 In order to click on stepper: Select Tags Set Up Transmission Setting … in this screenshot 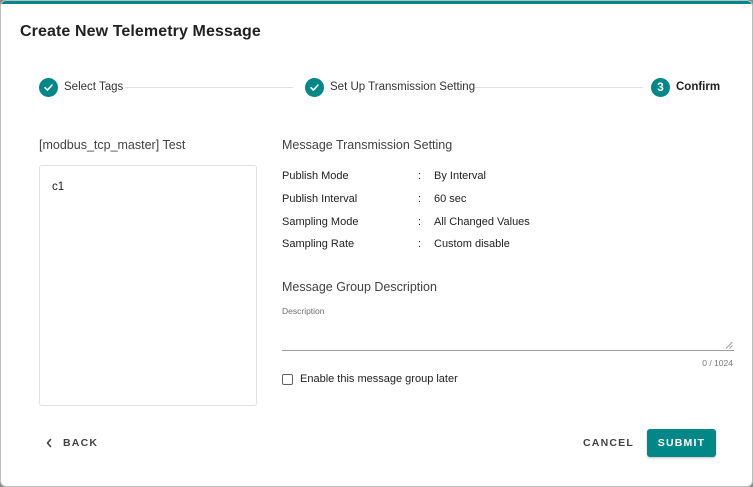, I will do `click(376, 88)`.